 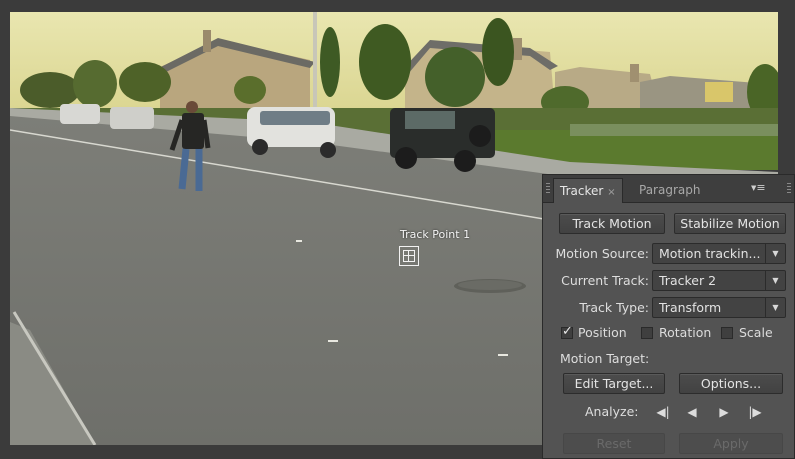 What do you see at coordinates (692, 412) in the screenshot?
I see `analyze-backward-icon: ◀` at bounding box center [692, 412].